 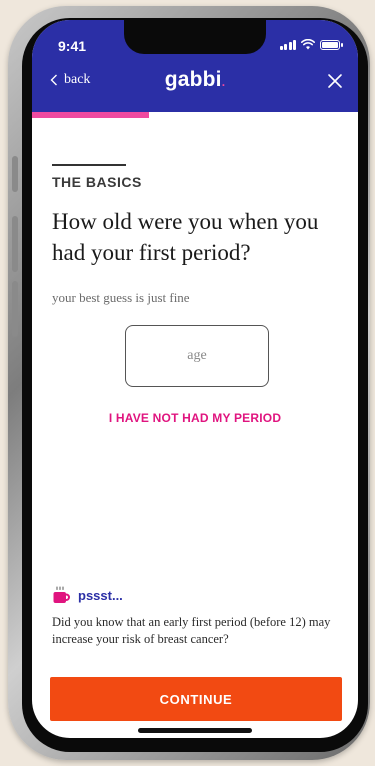 I want to click on home-indicator, so click(x=195, y=730).